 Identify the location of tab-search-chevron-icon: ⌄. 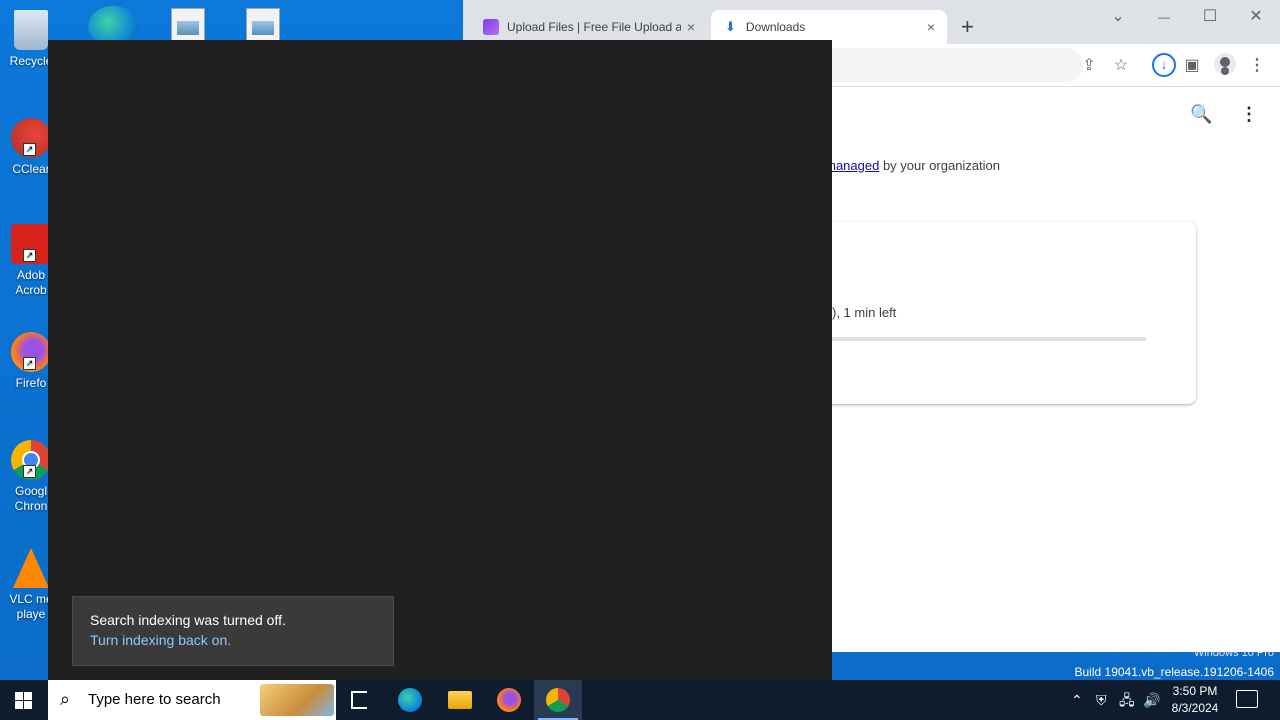
(1118, 16).